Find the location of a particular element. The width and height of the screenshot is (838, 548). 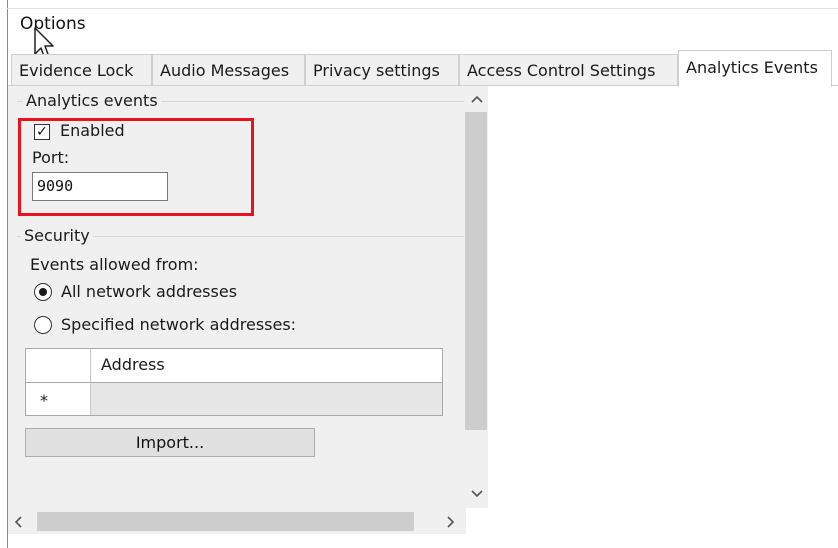

tab-audio-messages: Audio Messages is located at coordinates (228, 69).